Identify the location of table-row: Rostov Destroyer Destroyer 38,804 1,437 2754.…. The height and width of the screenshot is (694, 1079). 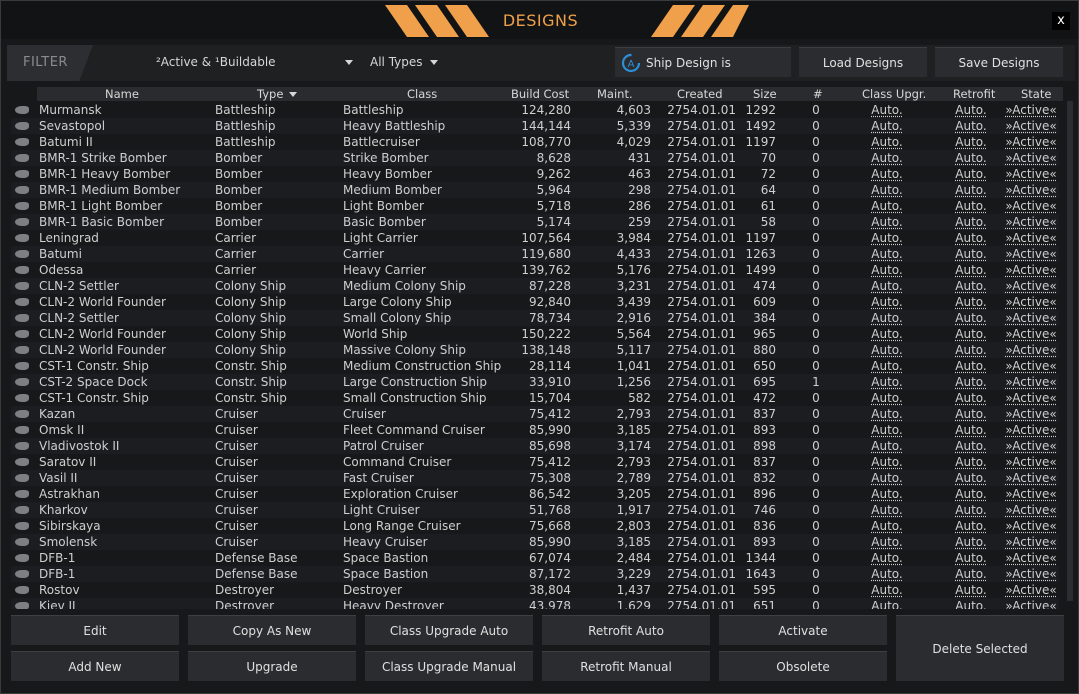
(535, 590).